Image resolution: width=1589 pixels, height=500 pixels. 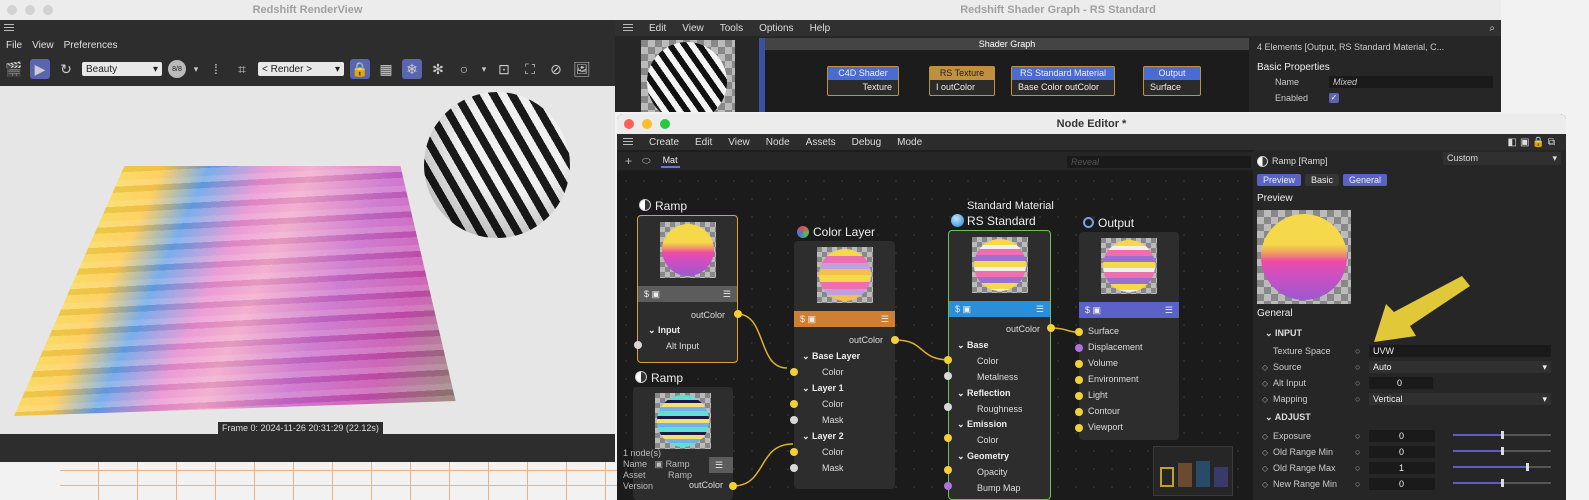 I want to click on menu-mode: Mode, so click(x=909, y=142).